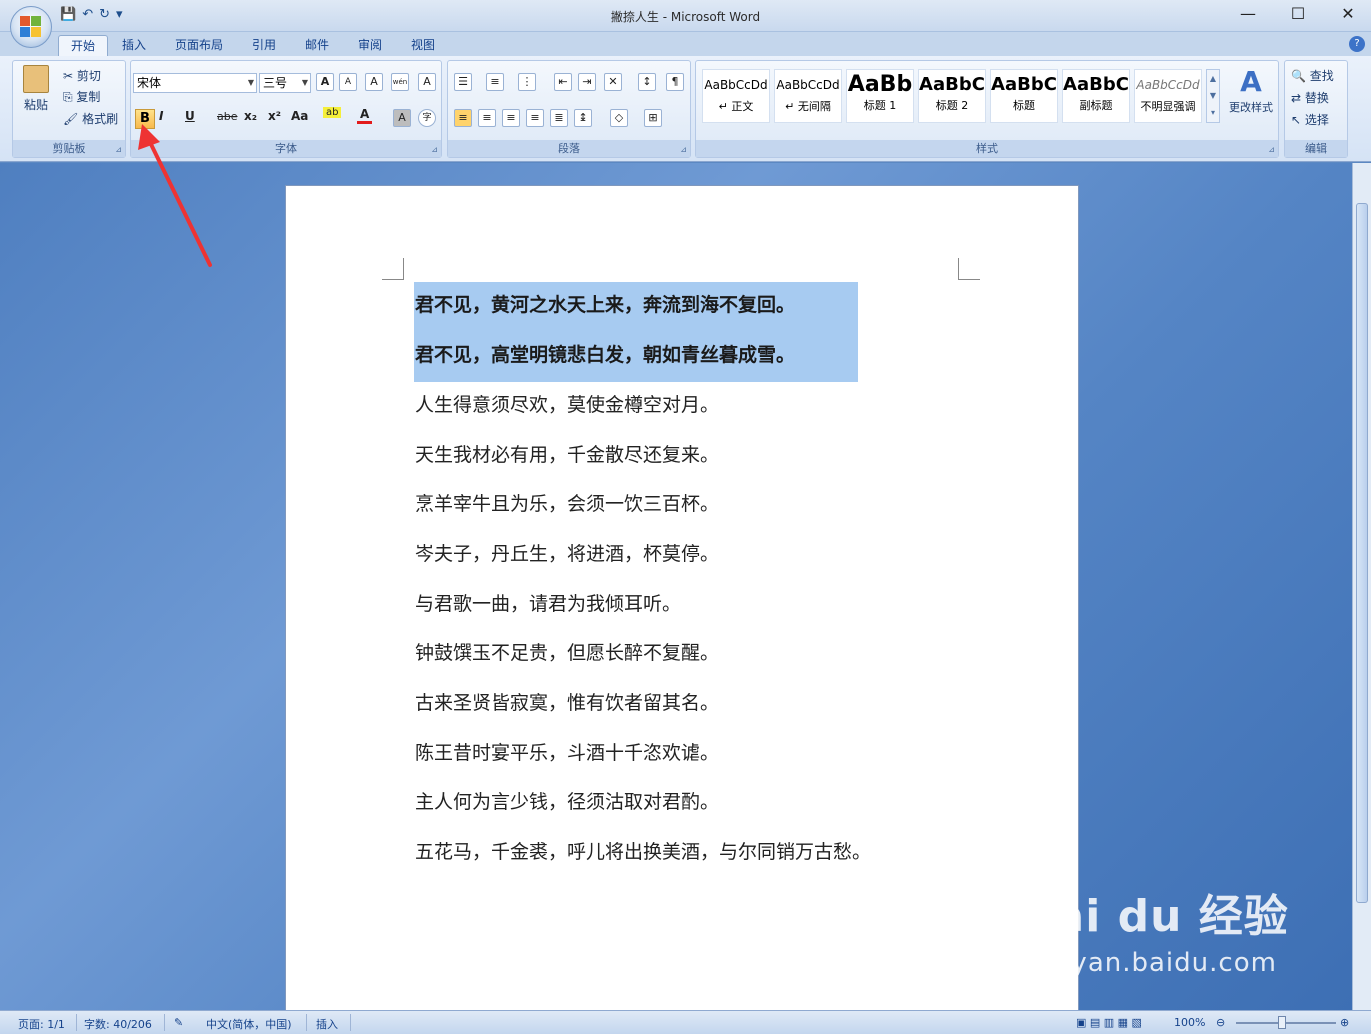  Describe the element at coordinates (423, 45) in the screenshot. I see `tab-view: 视图` at that location.